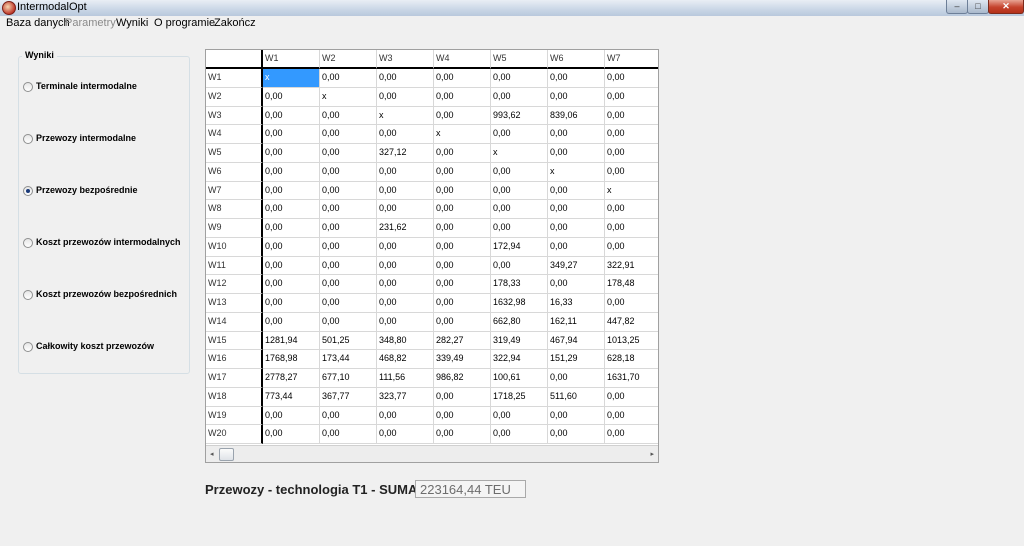  What do you see at coordinates (234, 116) in the screenshot?
I see `row-header: W3` at bounding box center [234, 116].